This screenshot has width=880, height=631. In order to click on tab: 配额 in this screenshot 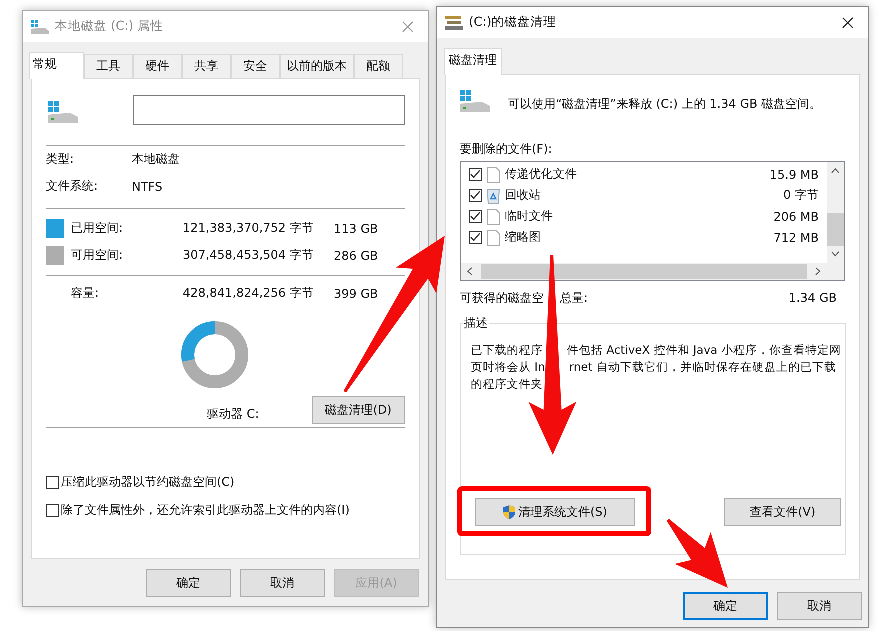, I will do `click(378, 66)`.